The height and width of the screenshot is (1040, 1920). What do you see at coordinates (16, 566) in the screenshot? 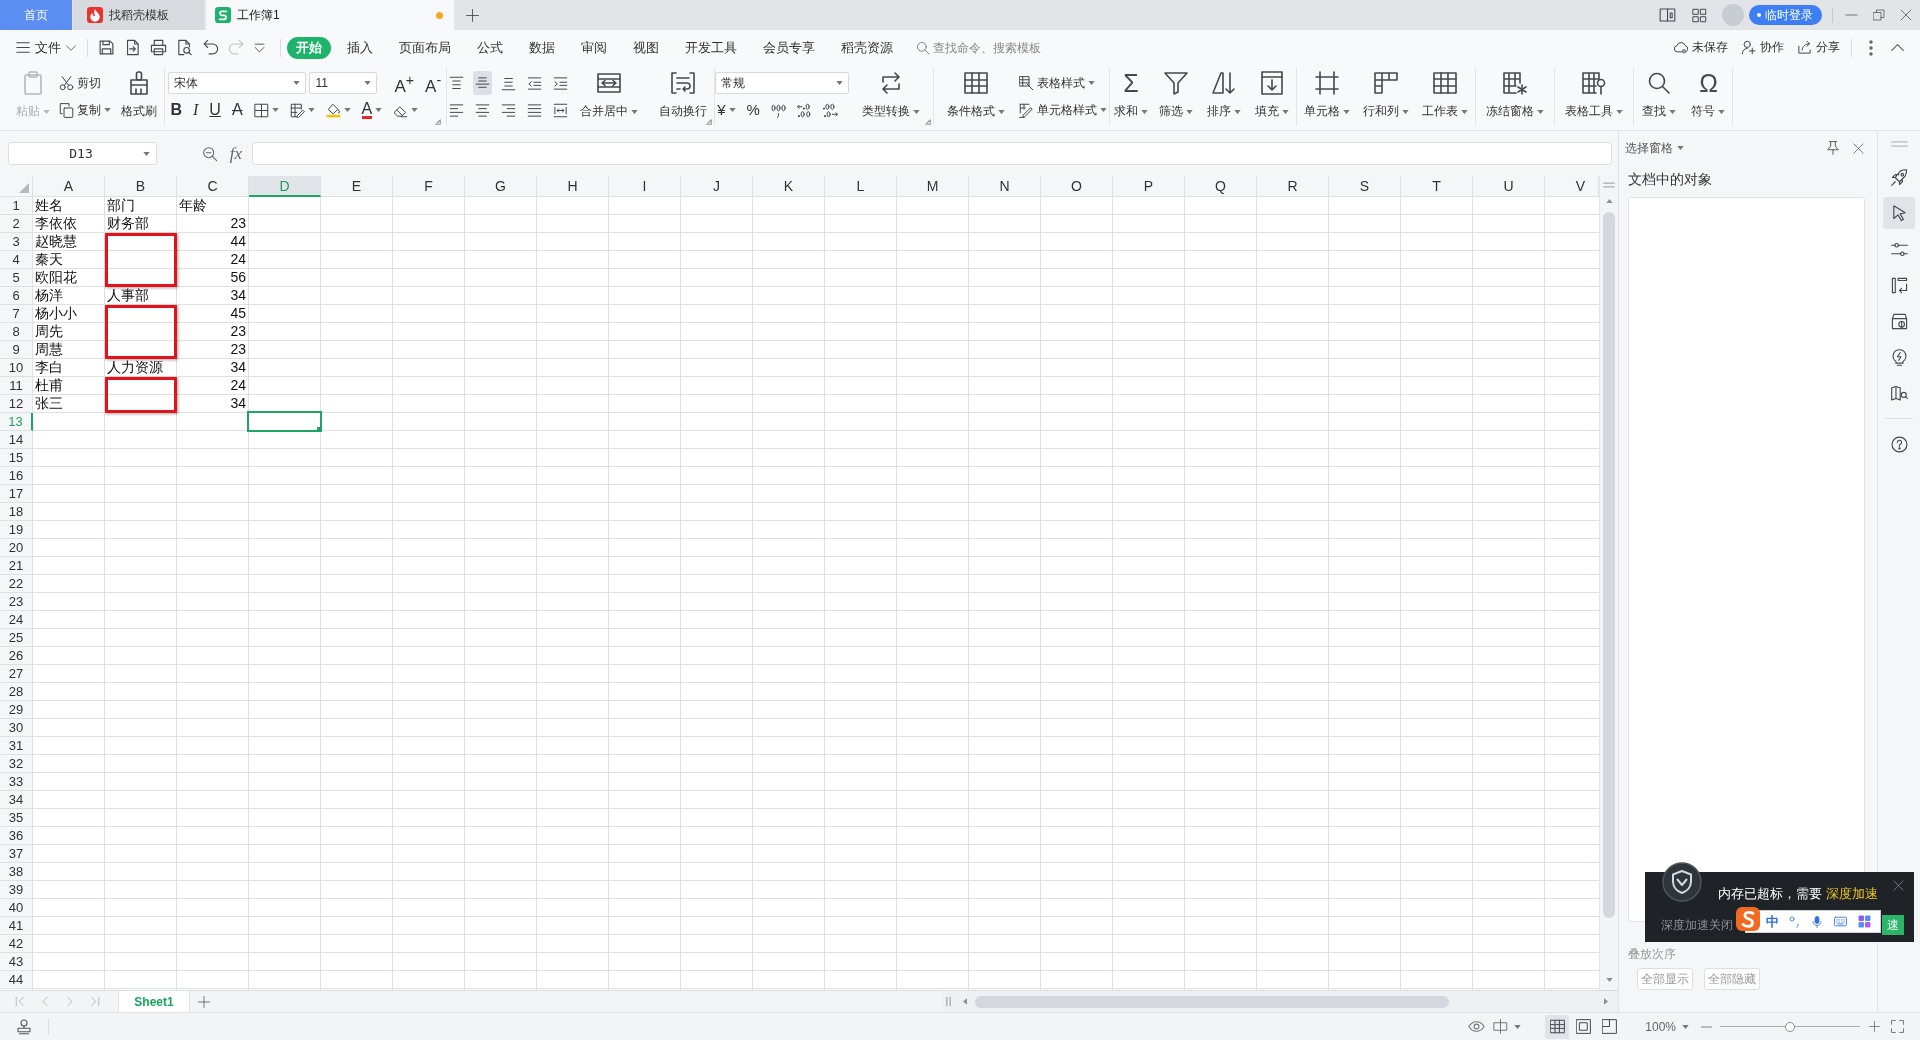
I see `row-header: 21` at bounding box center [16, 566].